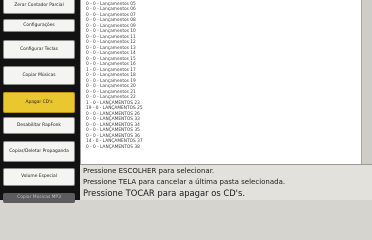 The height and width of the screenshot is (240, 372). I want to click on apagar-cds-button: Apagar CD's, so click(39, 102).